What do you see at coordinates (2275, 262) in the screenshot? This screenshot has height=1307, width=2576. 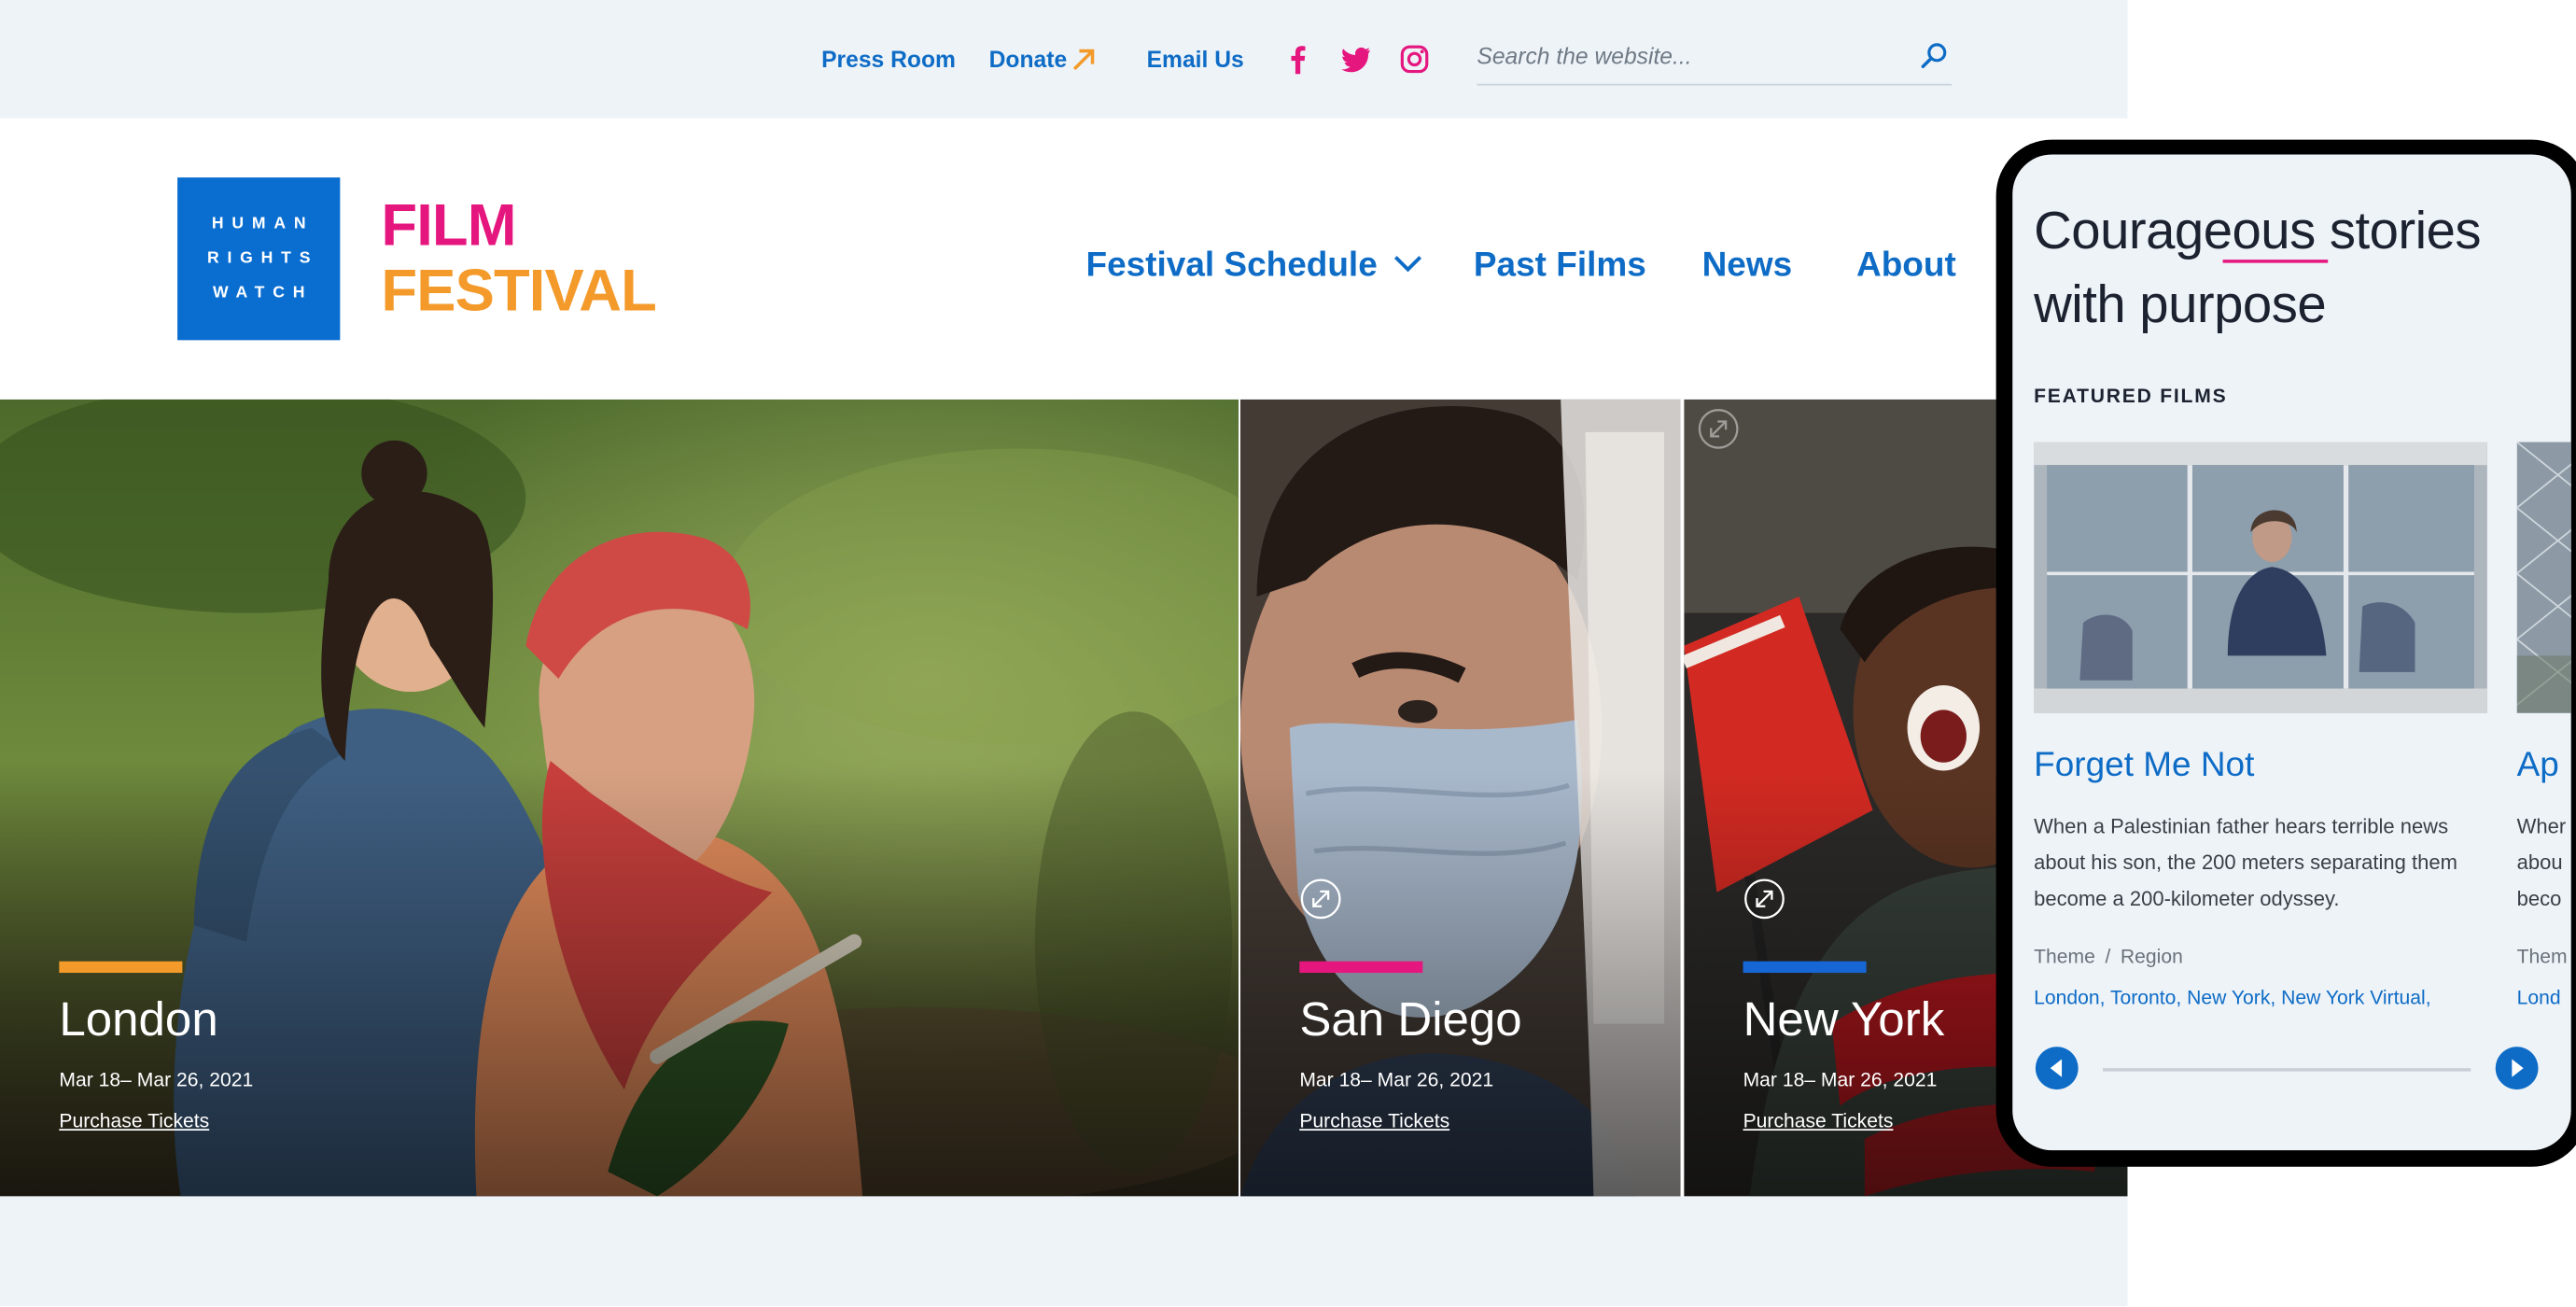 I see `headline-underline` at bounding box center [2275, 262].